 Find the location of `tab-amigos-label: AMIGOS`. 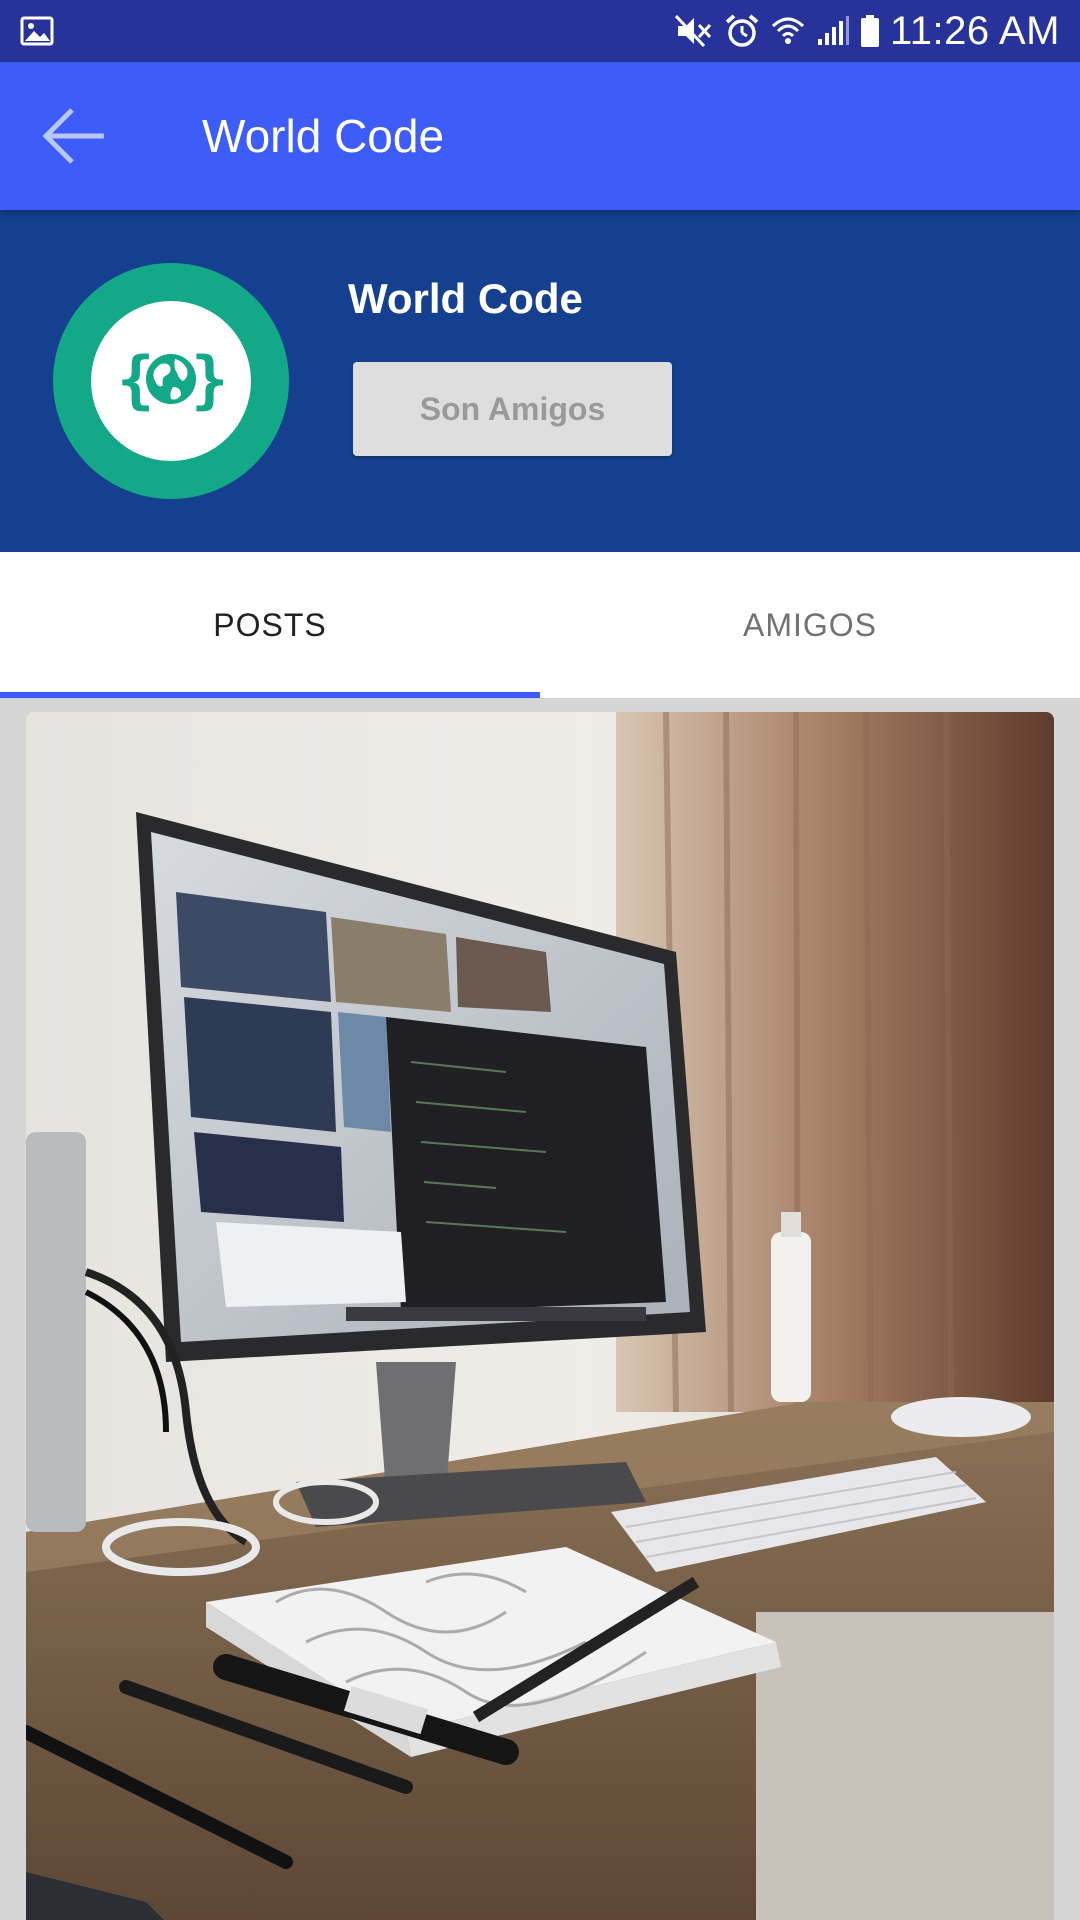

tab-amigos-label: AMIGOS is located at coordinates (809, 624).